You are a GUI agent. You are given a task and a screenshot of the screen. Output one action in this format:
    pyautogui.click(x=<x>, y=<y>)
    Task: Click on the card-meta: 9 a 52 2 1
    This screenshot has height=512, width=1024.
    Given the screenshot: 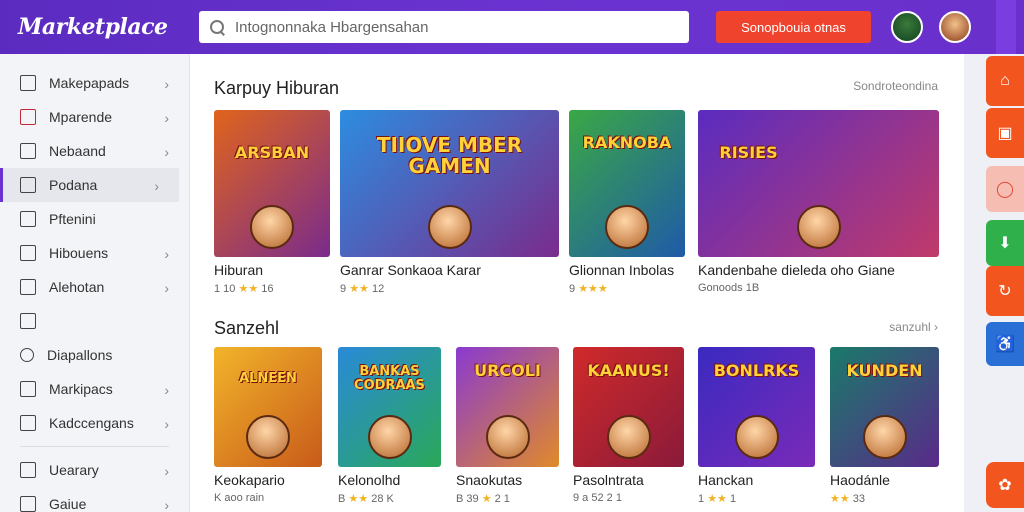 What is the action you would take?
    pyautogui.click(x=597, y=498)
    